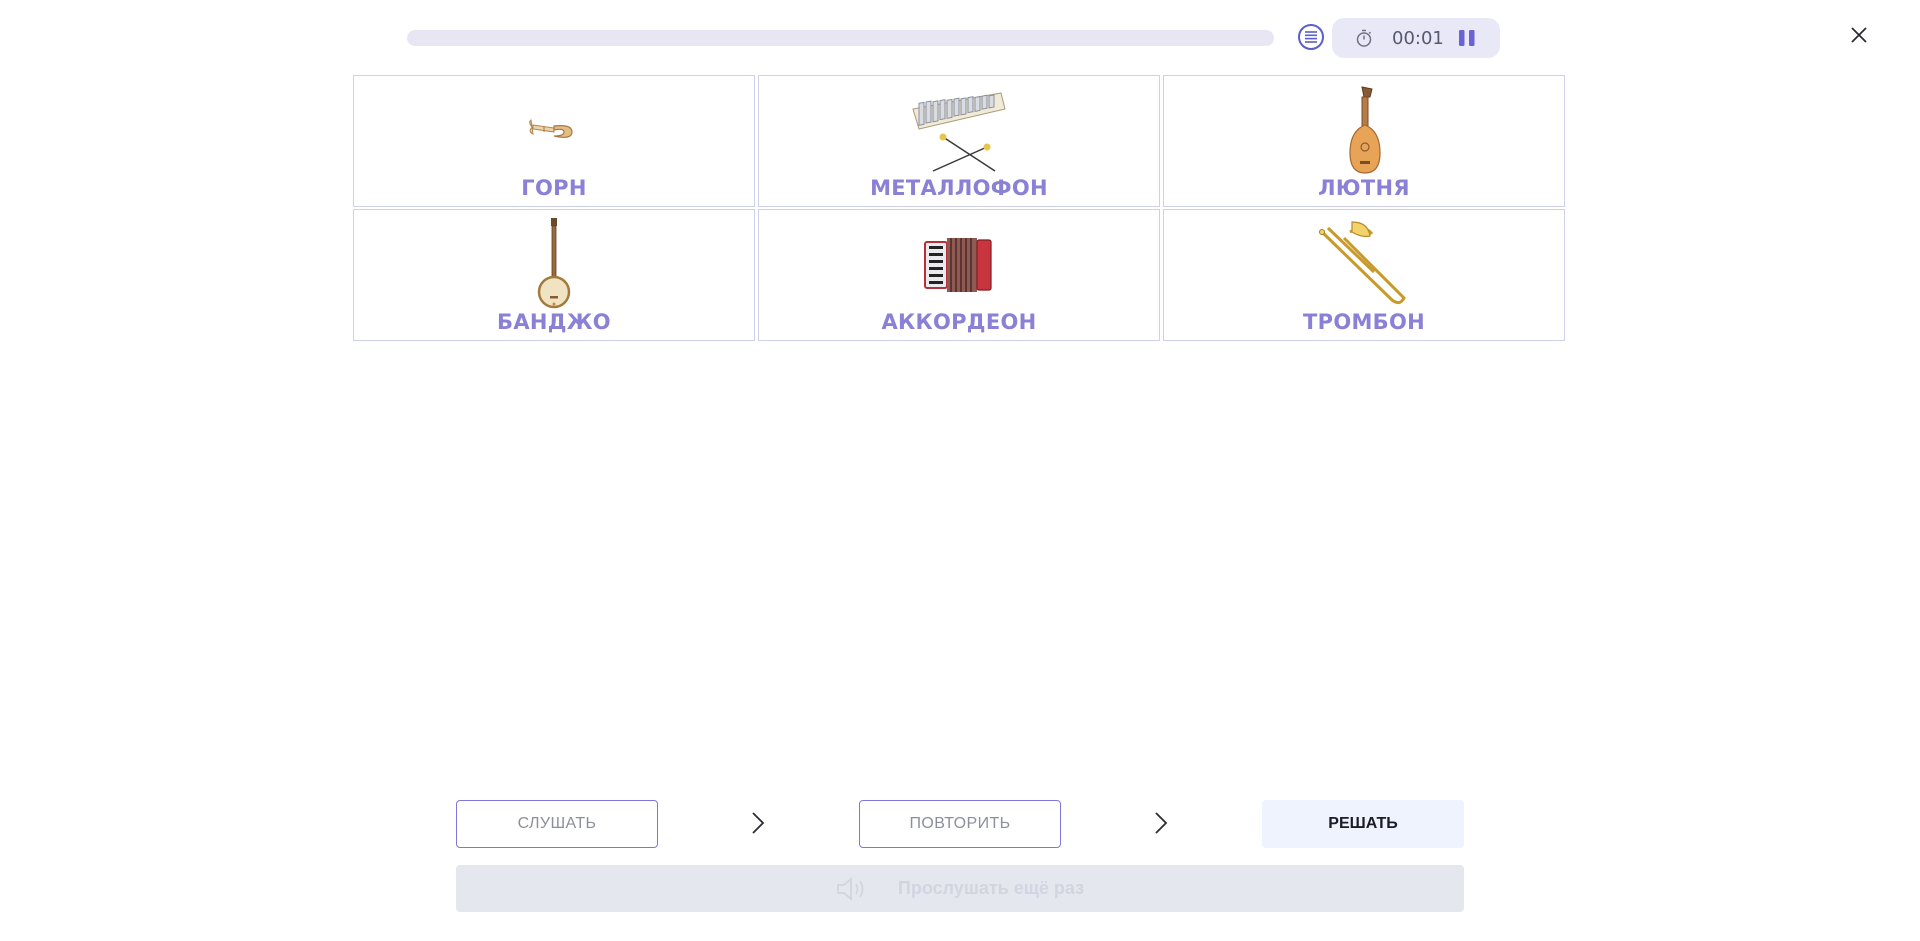 The width and height of the screenshot is (1920, 941). I want to click on card-trombone: ТРОМБОН, so click(1364, 275).